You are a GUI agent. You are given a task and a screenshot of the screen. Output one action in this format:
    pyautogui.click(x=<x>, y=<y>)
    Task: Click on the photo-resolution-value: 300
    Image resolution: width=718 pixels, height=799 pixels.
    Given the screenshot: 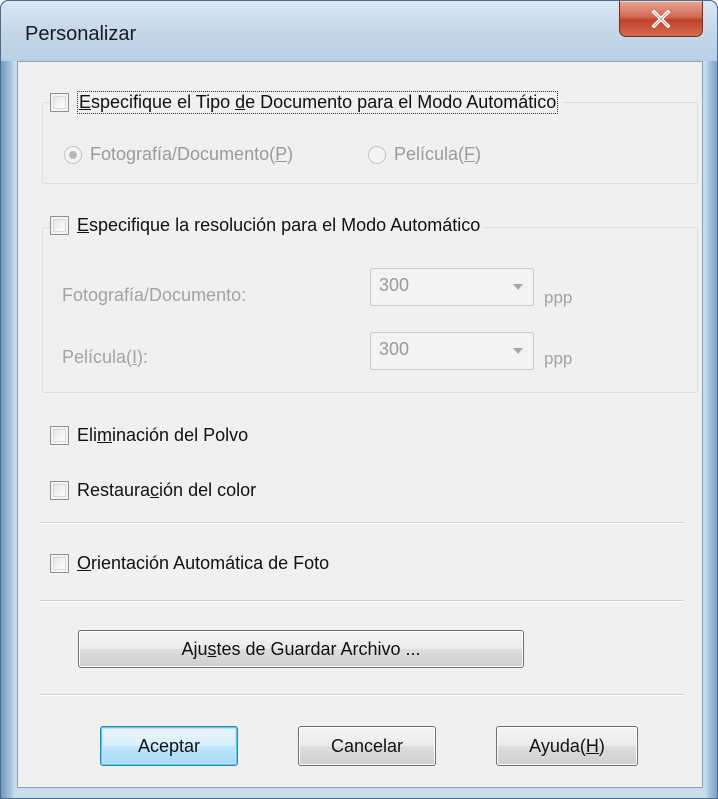 What is the action you would take?
    pyautogui.click(x=394, y=285)
    